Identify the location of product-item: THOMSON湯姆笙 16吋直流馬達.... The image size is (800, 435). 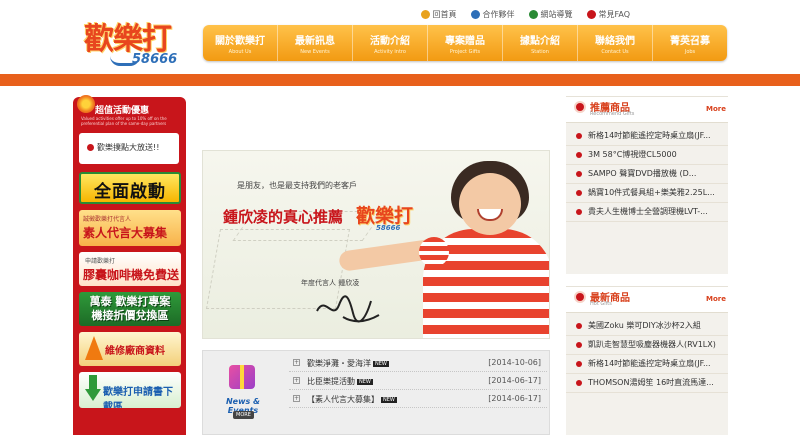
(647, 383).